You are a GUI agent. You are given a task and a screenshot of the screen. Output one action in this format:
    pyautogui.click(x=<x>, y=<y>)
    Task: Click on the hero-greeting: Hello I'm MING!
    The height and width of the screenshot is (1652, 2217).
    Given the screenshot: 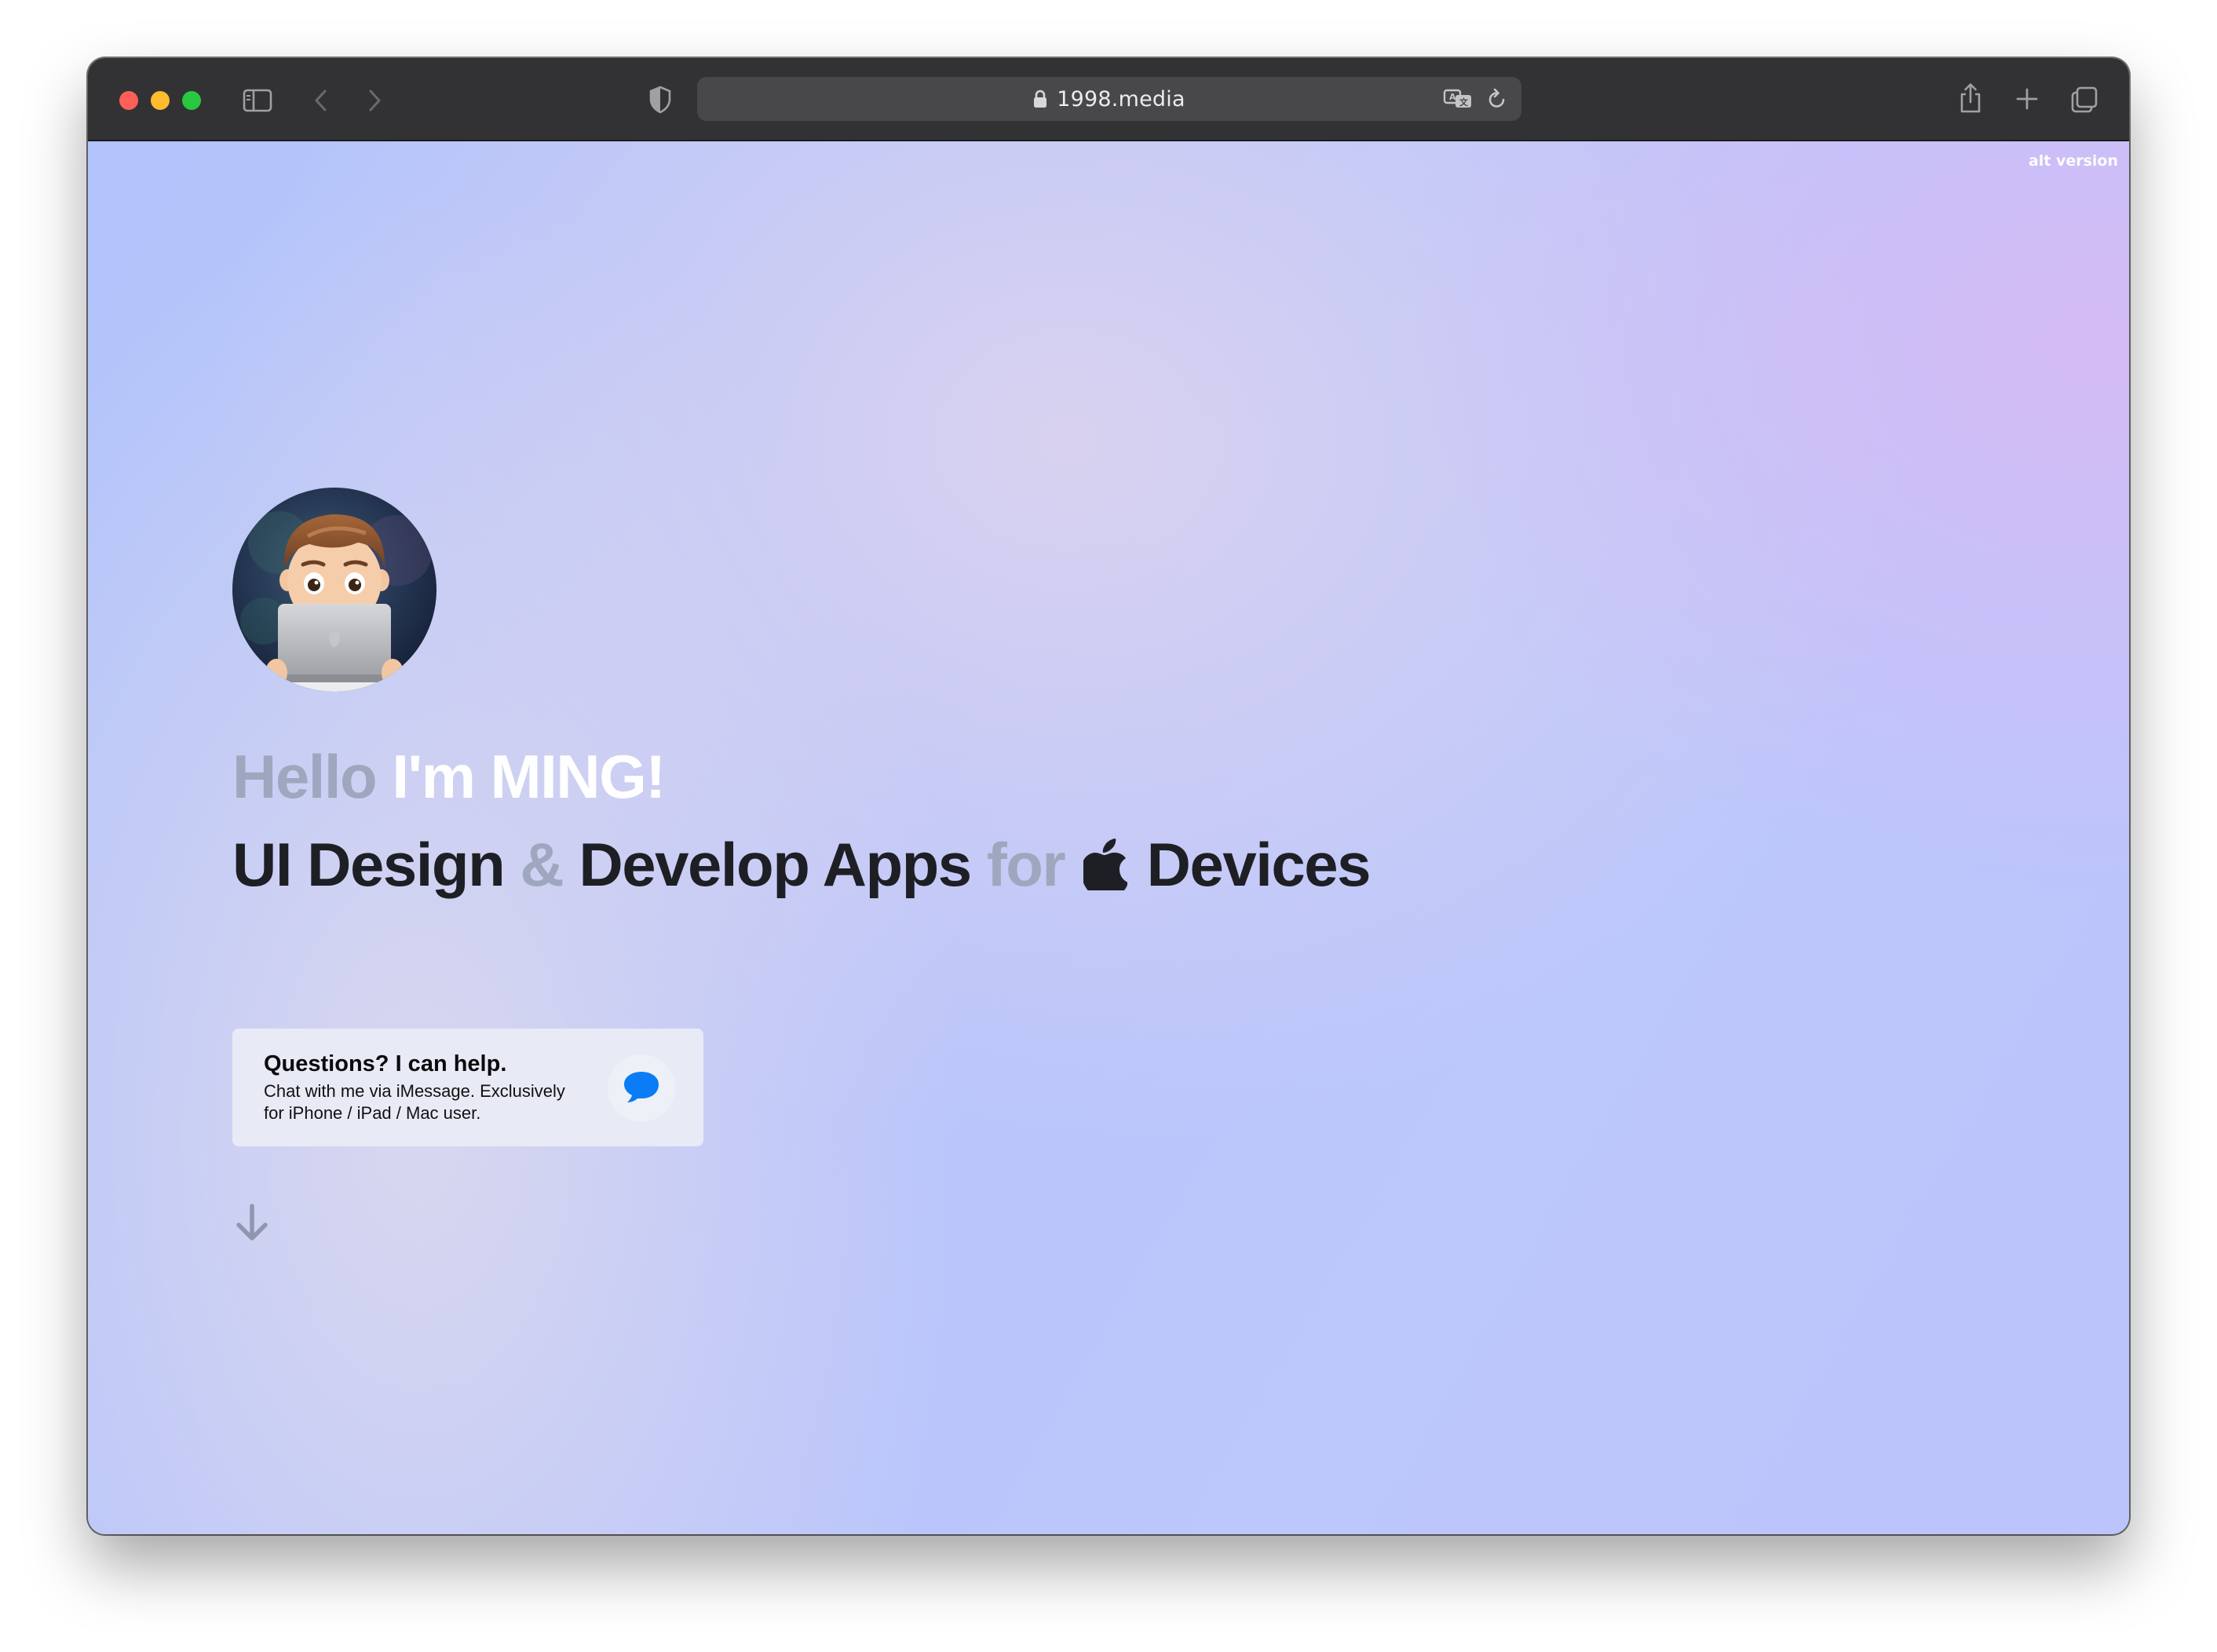 What is the action you would take?
    pyautogui.click(x=449, y=776)
    